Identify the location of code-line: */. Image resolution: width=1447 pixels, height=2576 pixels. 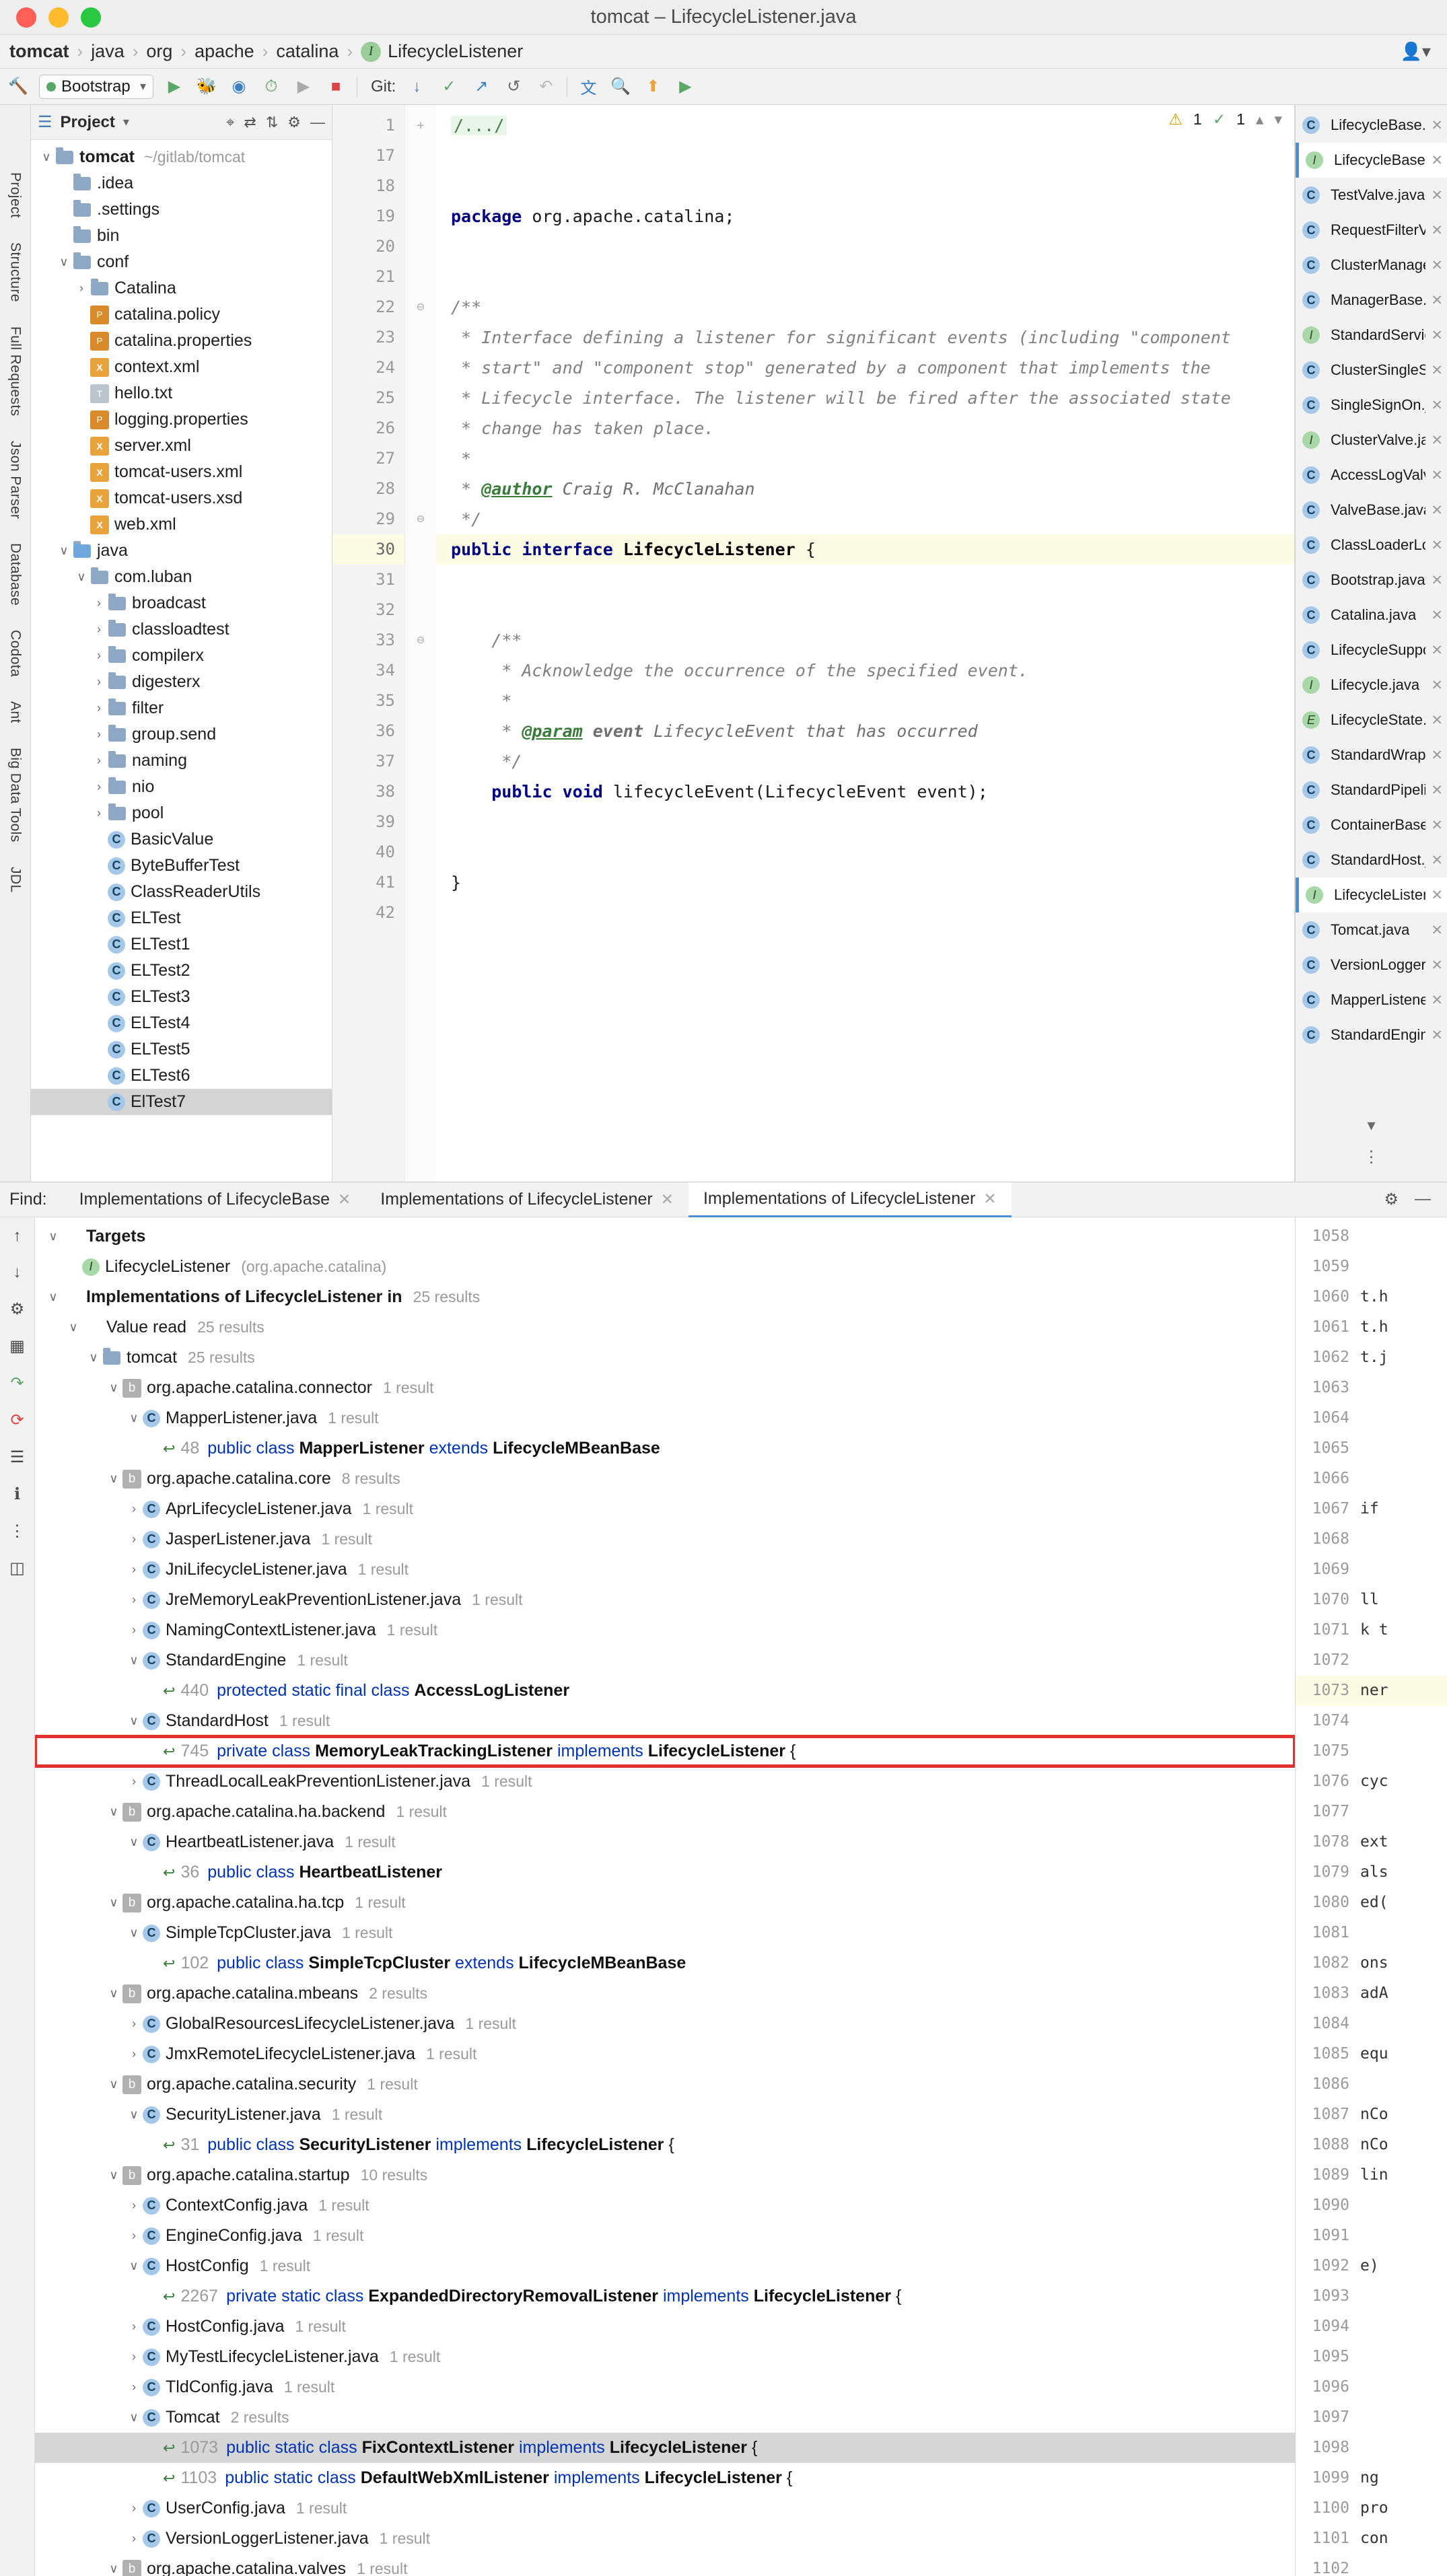
(865, 761).